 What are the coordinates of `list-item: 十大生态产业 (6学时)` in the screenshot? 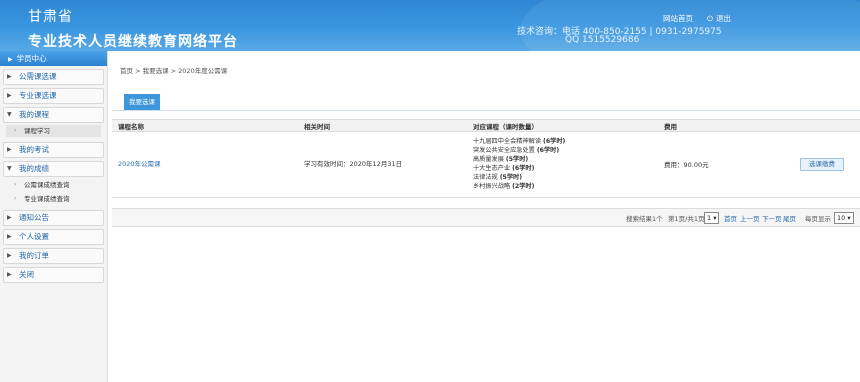 It's located at (504, 168).